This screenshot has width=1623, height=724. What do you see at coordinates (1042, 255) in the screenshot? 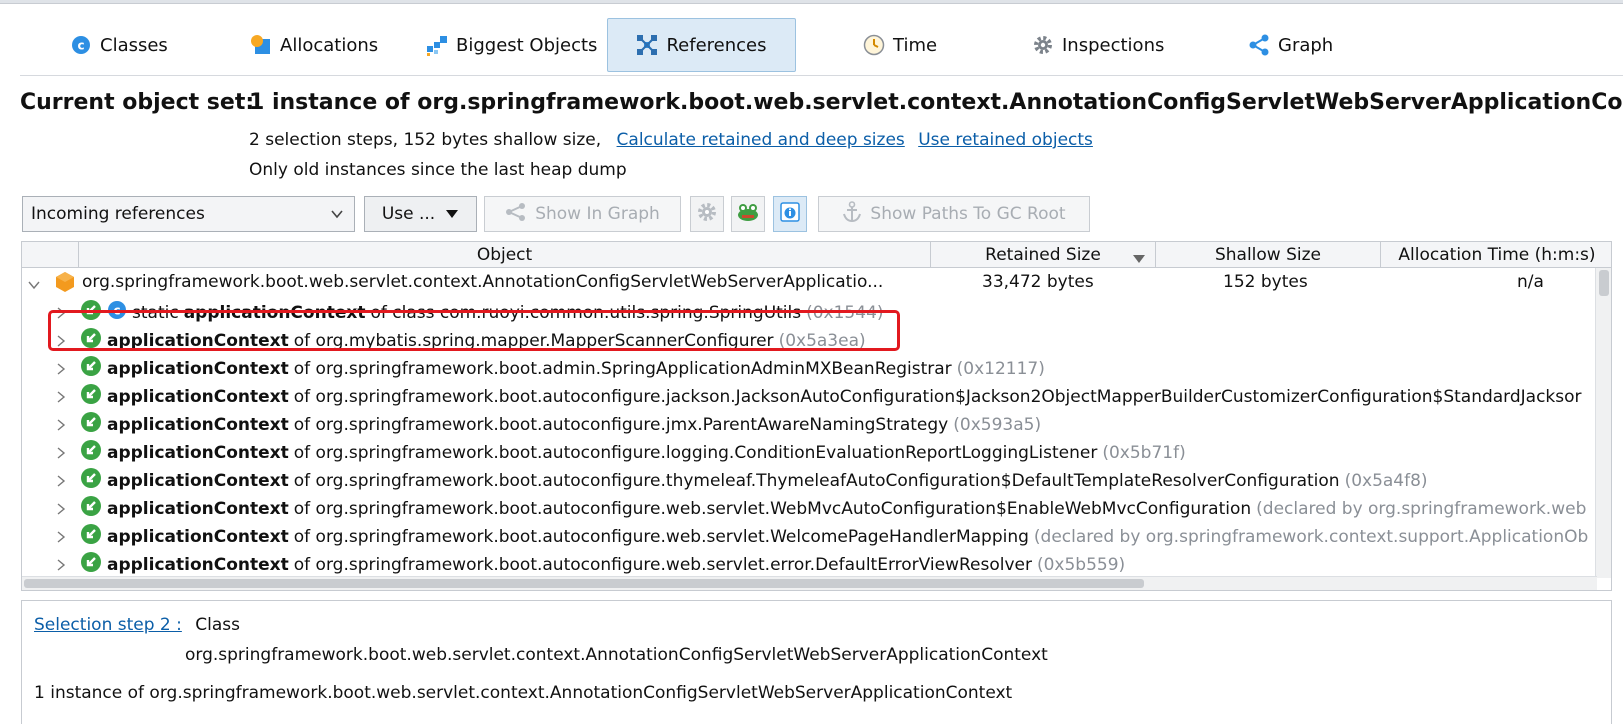
I see `column-retained-size: Retained Size` at bounding box center [1042, 255].